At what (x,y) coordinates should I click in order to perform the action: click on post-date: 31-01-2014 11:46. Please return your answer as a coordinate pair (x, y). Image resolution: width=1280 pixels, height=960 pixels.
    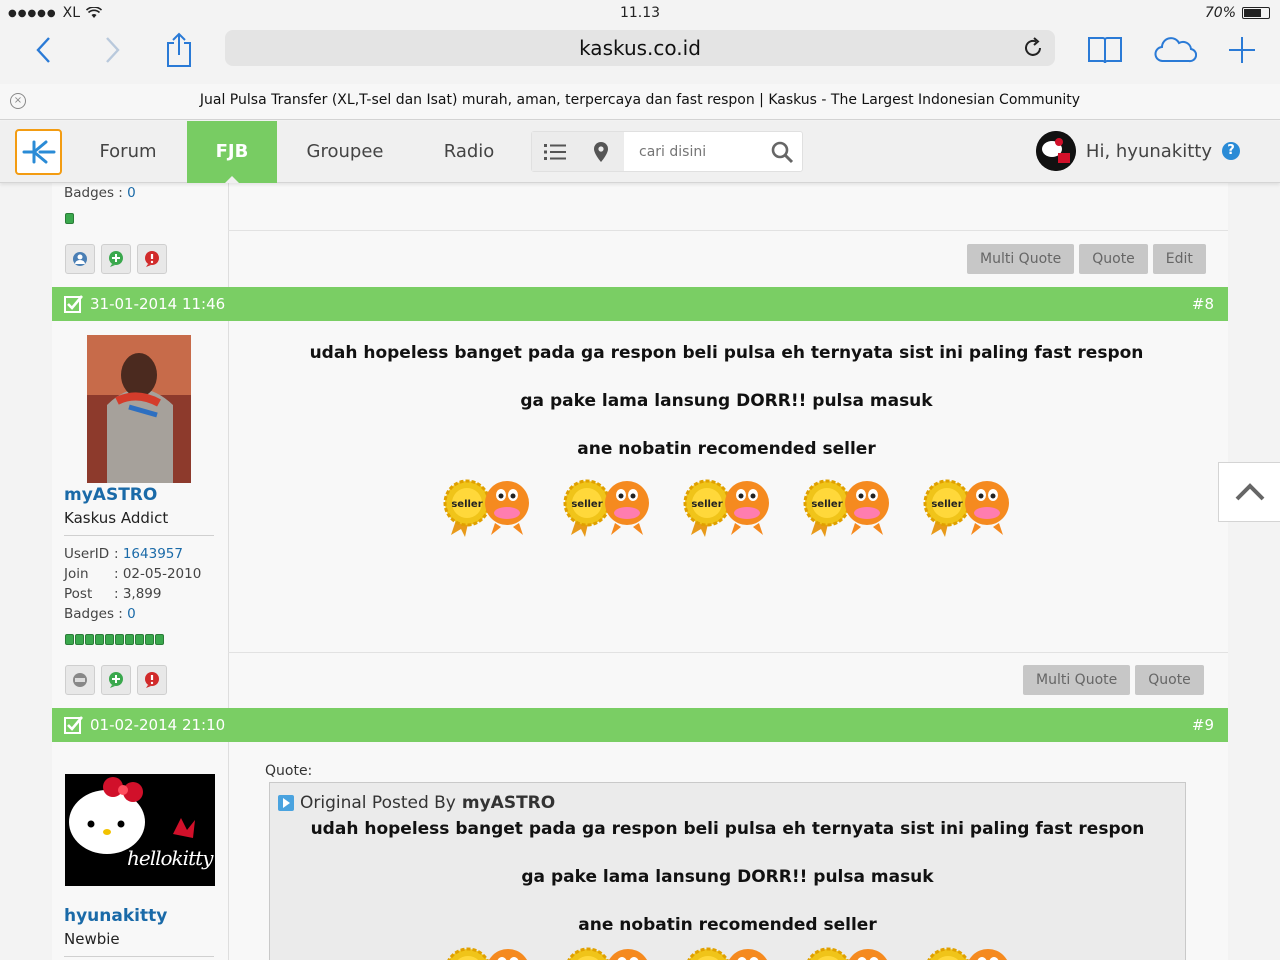
    Looking at the image, I should click on (158, 304).